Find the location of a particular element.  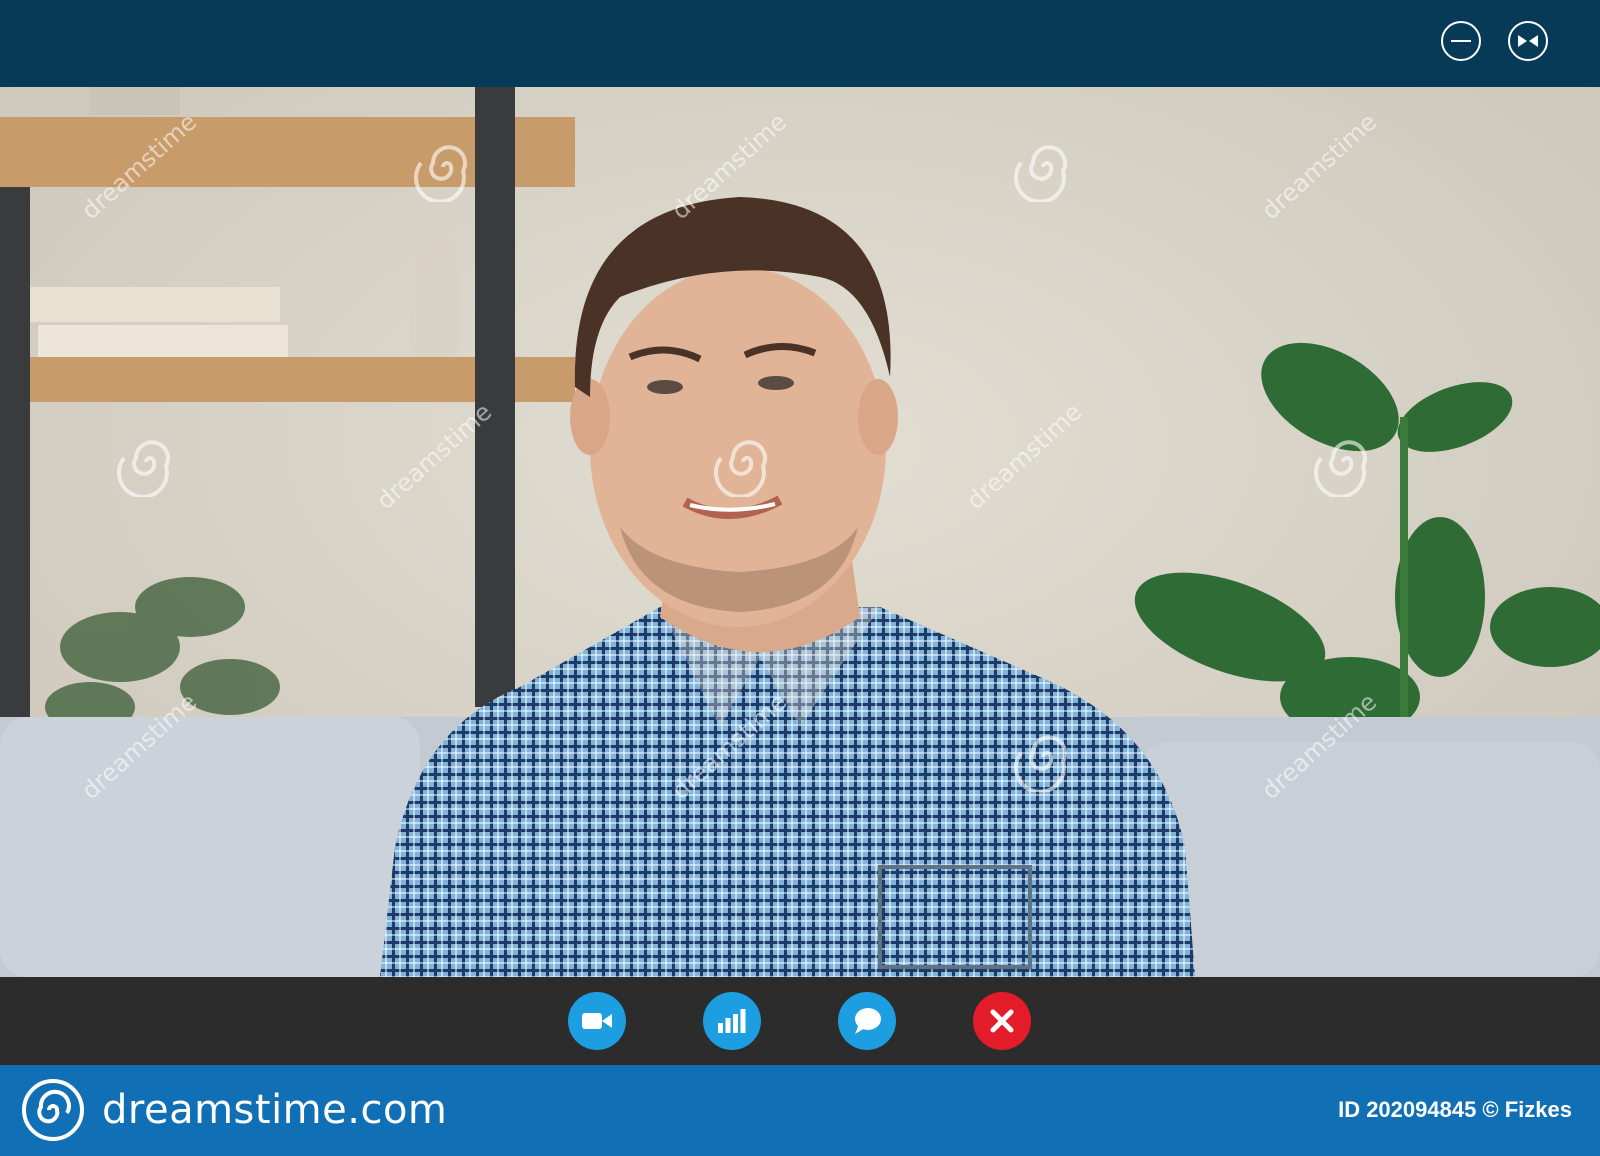

stock-footer: dreamstime.com ID 202094845 © Fizkes is located at coordinates (800, 1110).